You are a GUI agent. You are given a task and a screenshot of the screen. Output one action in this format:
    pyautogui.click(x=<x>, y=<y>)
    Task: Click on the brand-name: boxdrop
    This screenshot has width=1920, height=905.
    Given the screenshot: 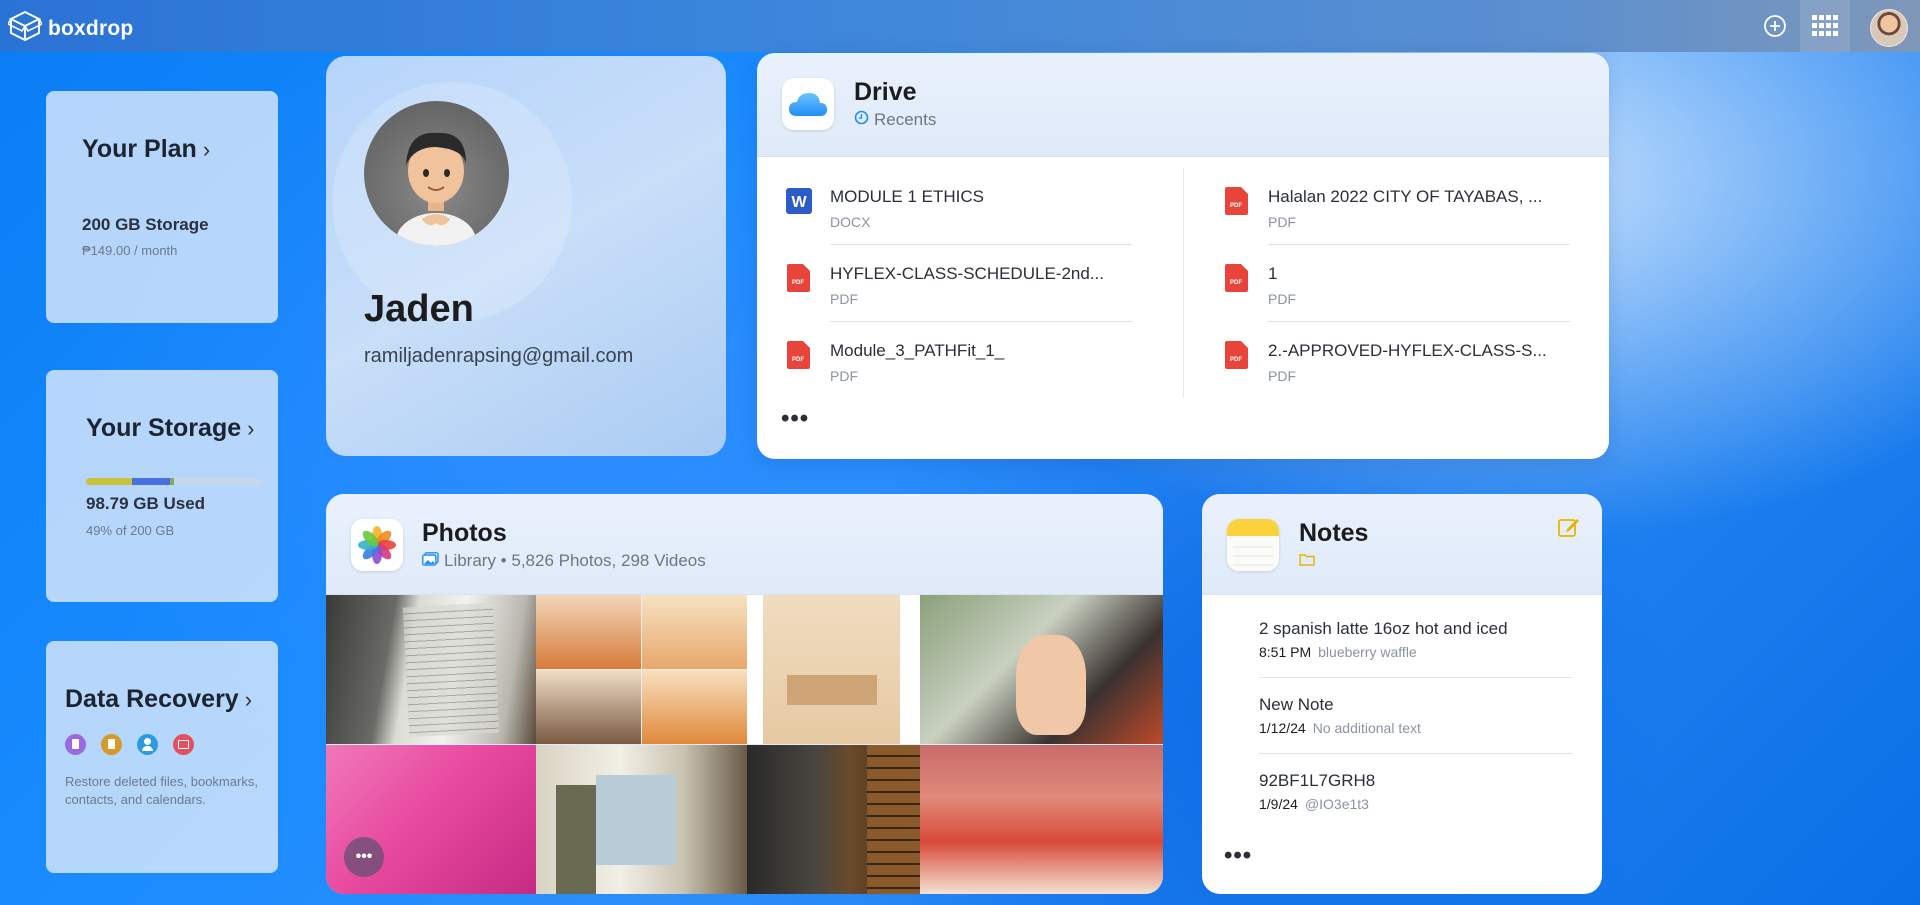 What is the action you would take?
    pyautogui.click(x=91, y=28)
    